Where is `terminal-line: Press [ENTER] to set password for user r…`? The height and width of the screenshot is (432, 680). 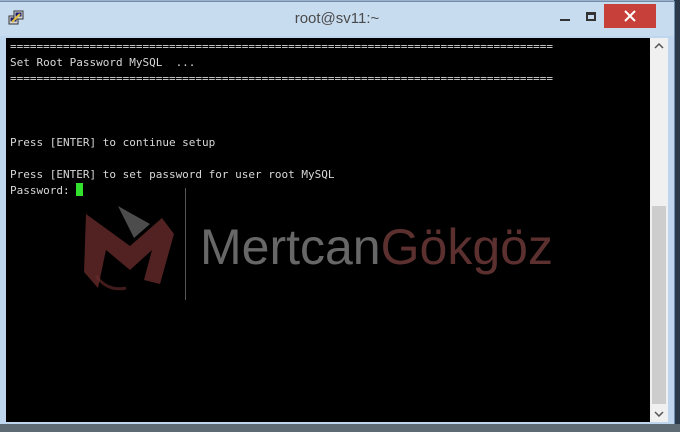 terminal-line: Press [ENTER] to set password for user r… is located at coordinates (172, 174).